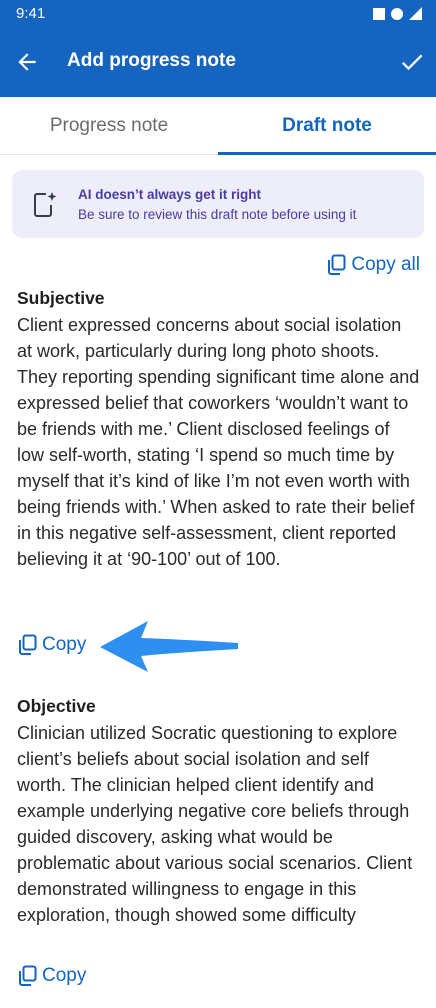 This screenshot has width=436, height=1008. I want to click on ai-note-sparkle-icon, so click(45, 204).